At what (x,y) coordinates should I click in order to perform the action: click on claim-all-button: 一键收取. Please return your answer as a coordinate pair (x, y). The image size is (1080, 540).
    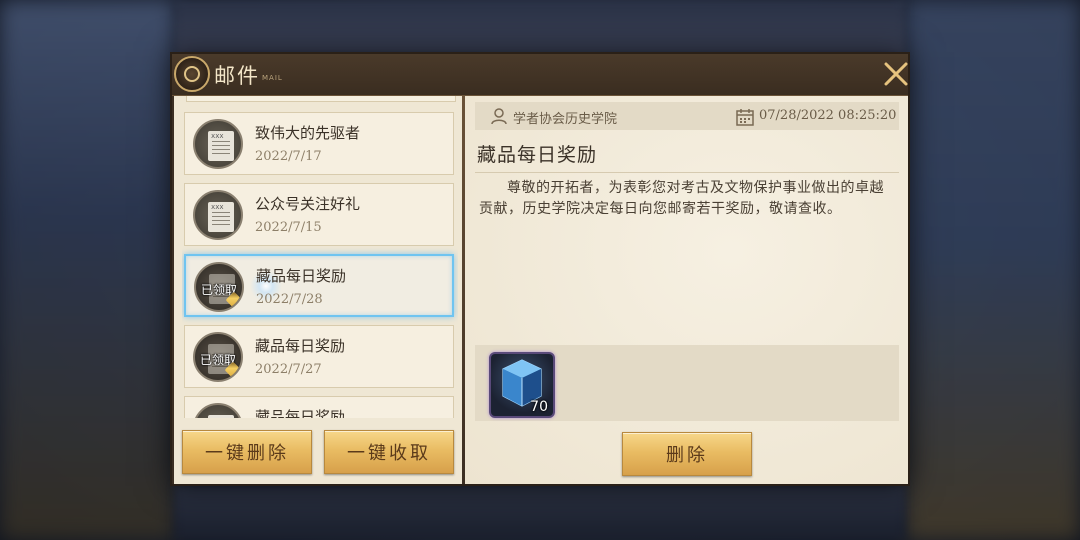
    Looking at the image, I should click on (389, 452).